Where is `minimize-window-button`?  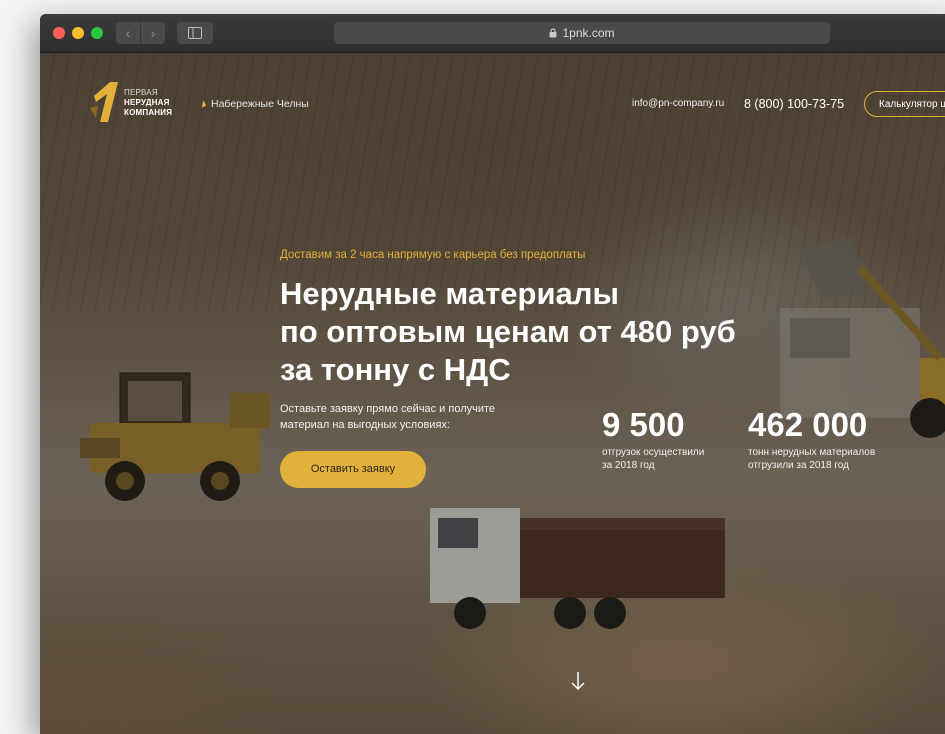
minimize-window-button is located at coordinates (78, 33).